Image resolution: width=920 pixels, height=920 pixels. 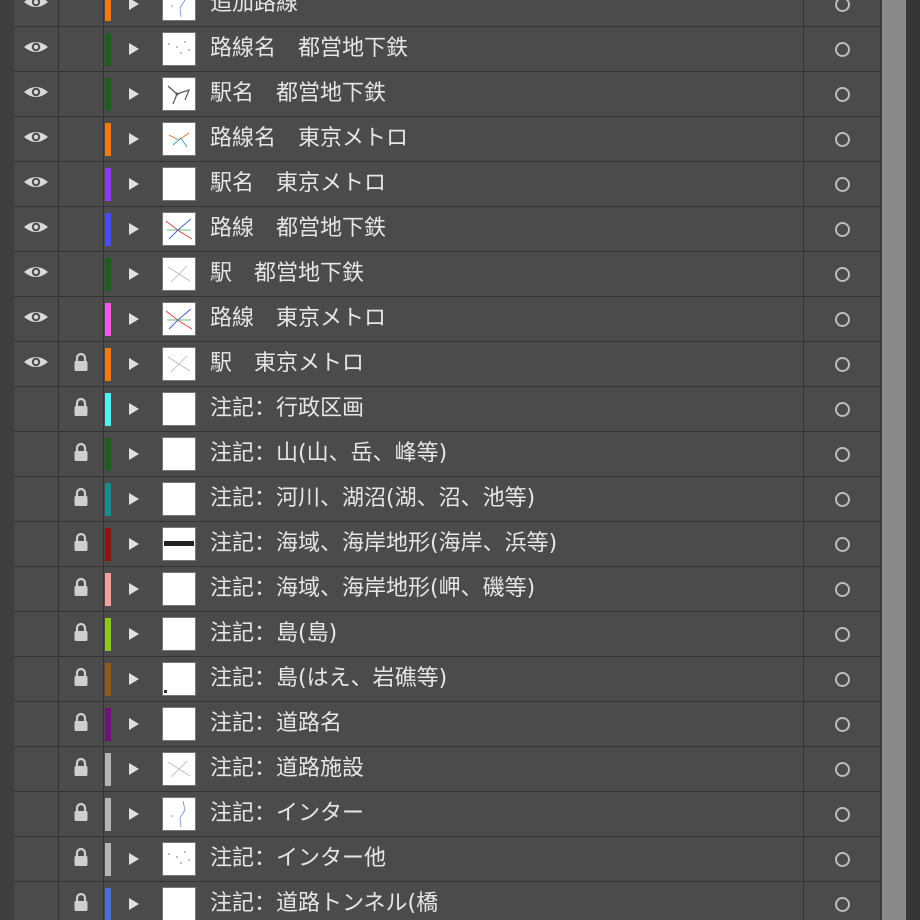 I want to click on layer-name: 路線名 都営地下鉄, so click(x=309, y=49).